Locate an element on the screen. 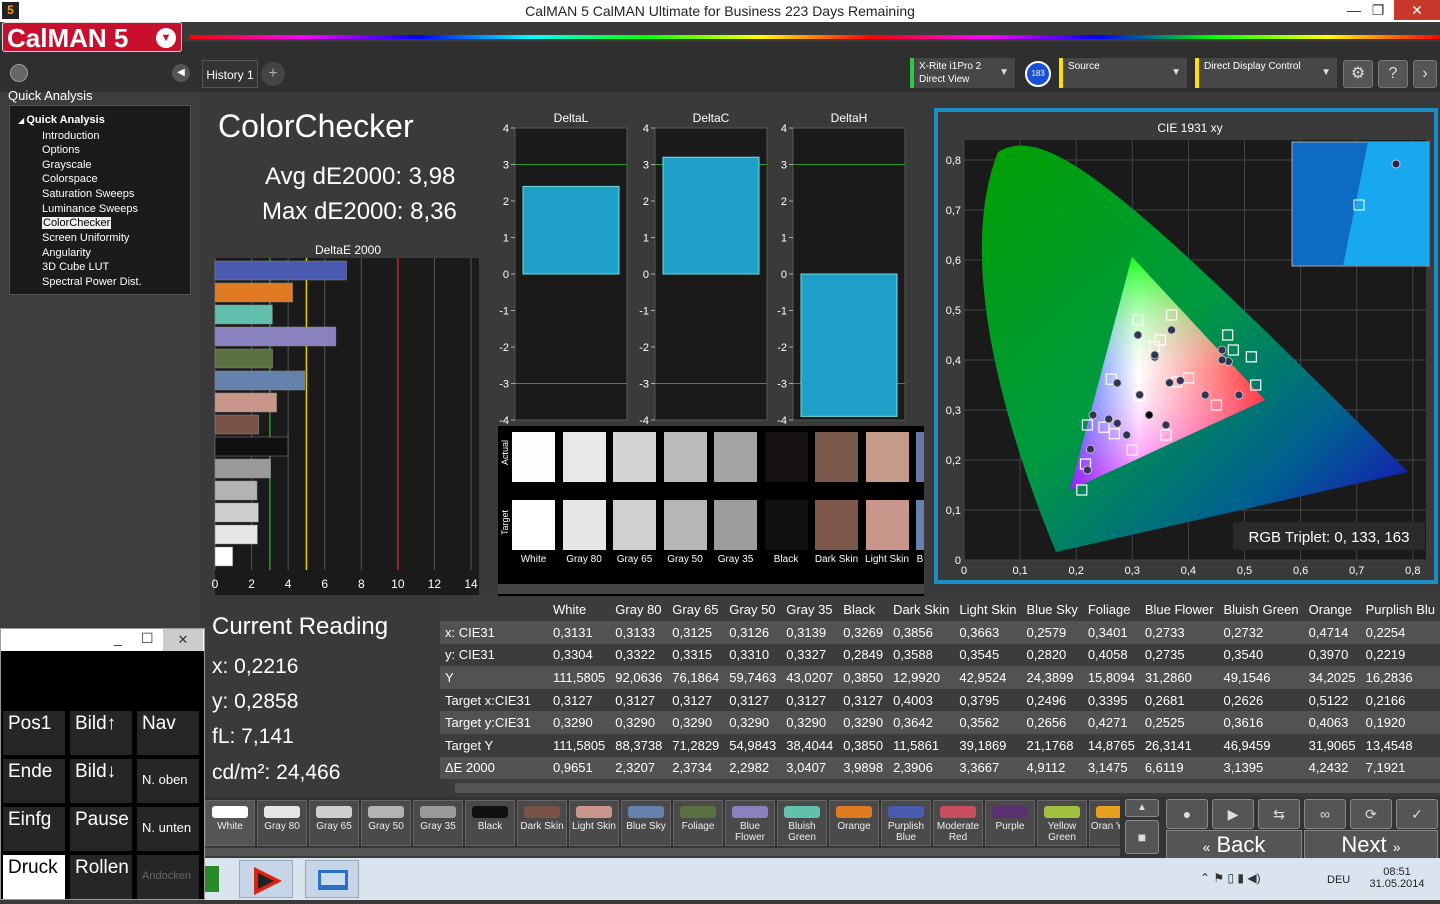 This screenshot has height=904, width=1440. swatch-button: Gray 80 is located at coordinates (282, 823).